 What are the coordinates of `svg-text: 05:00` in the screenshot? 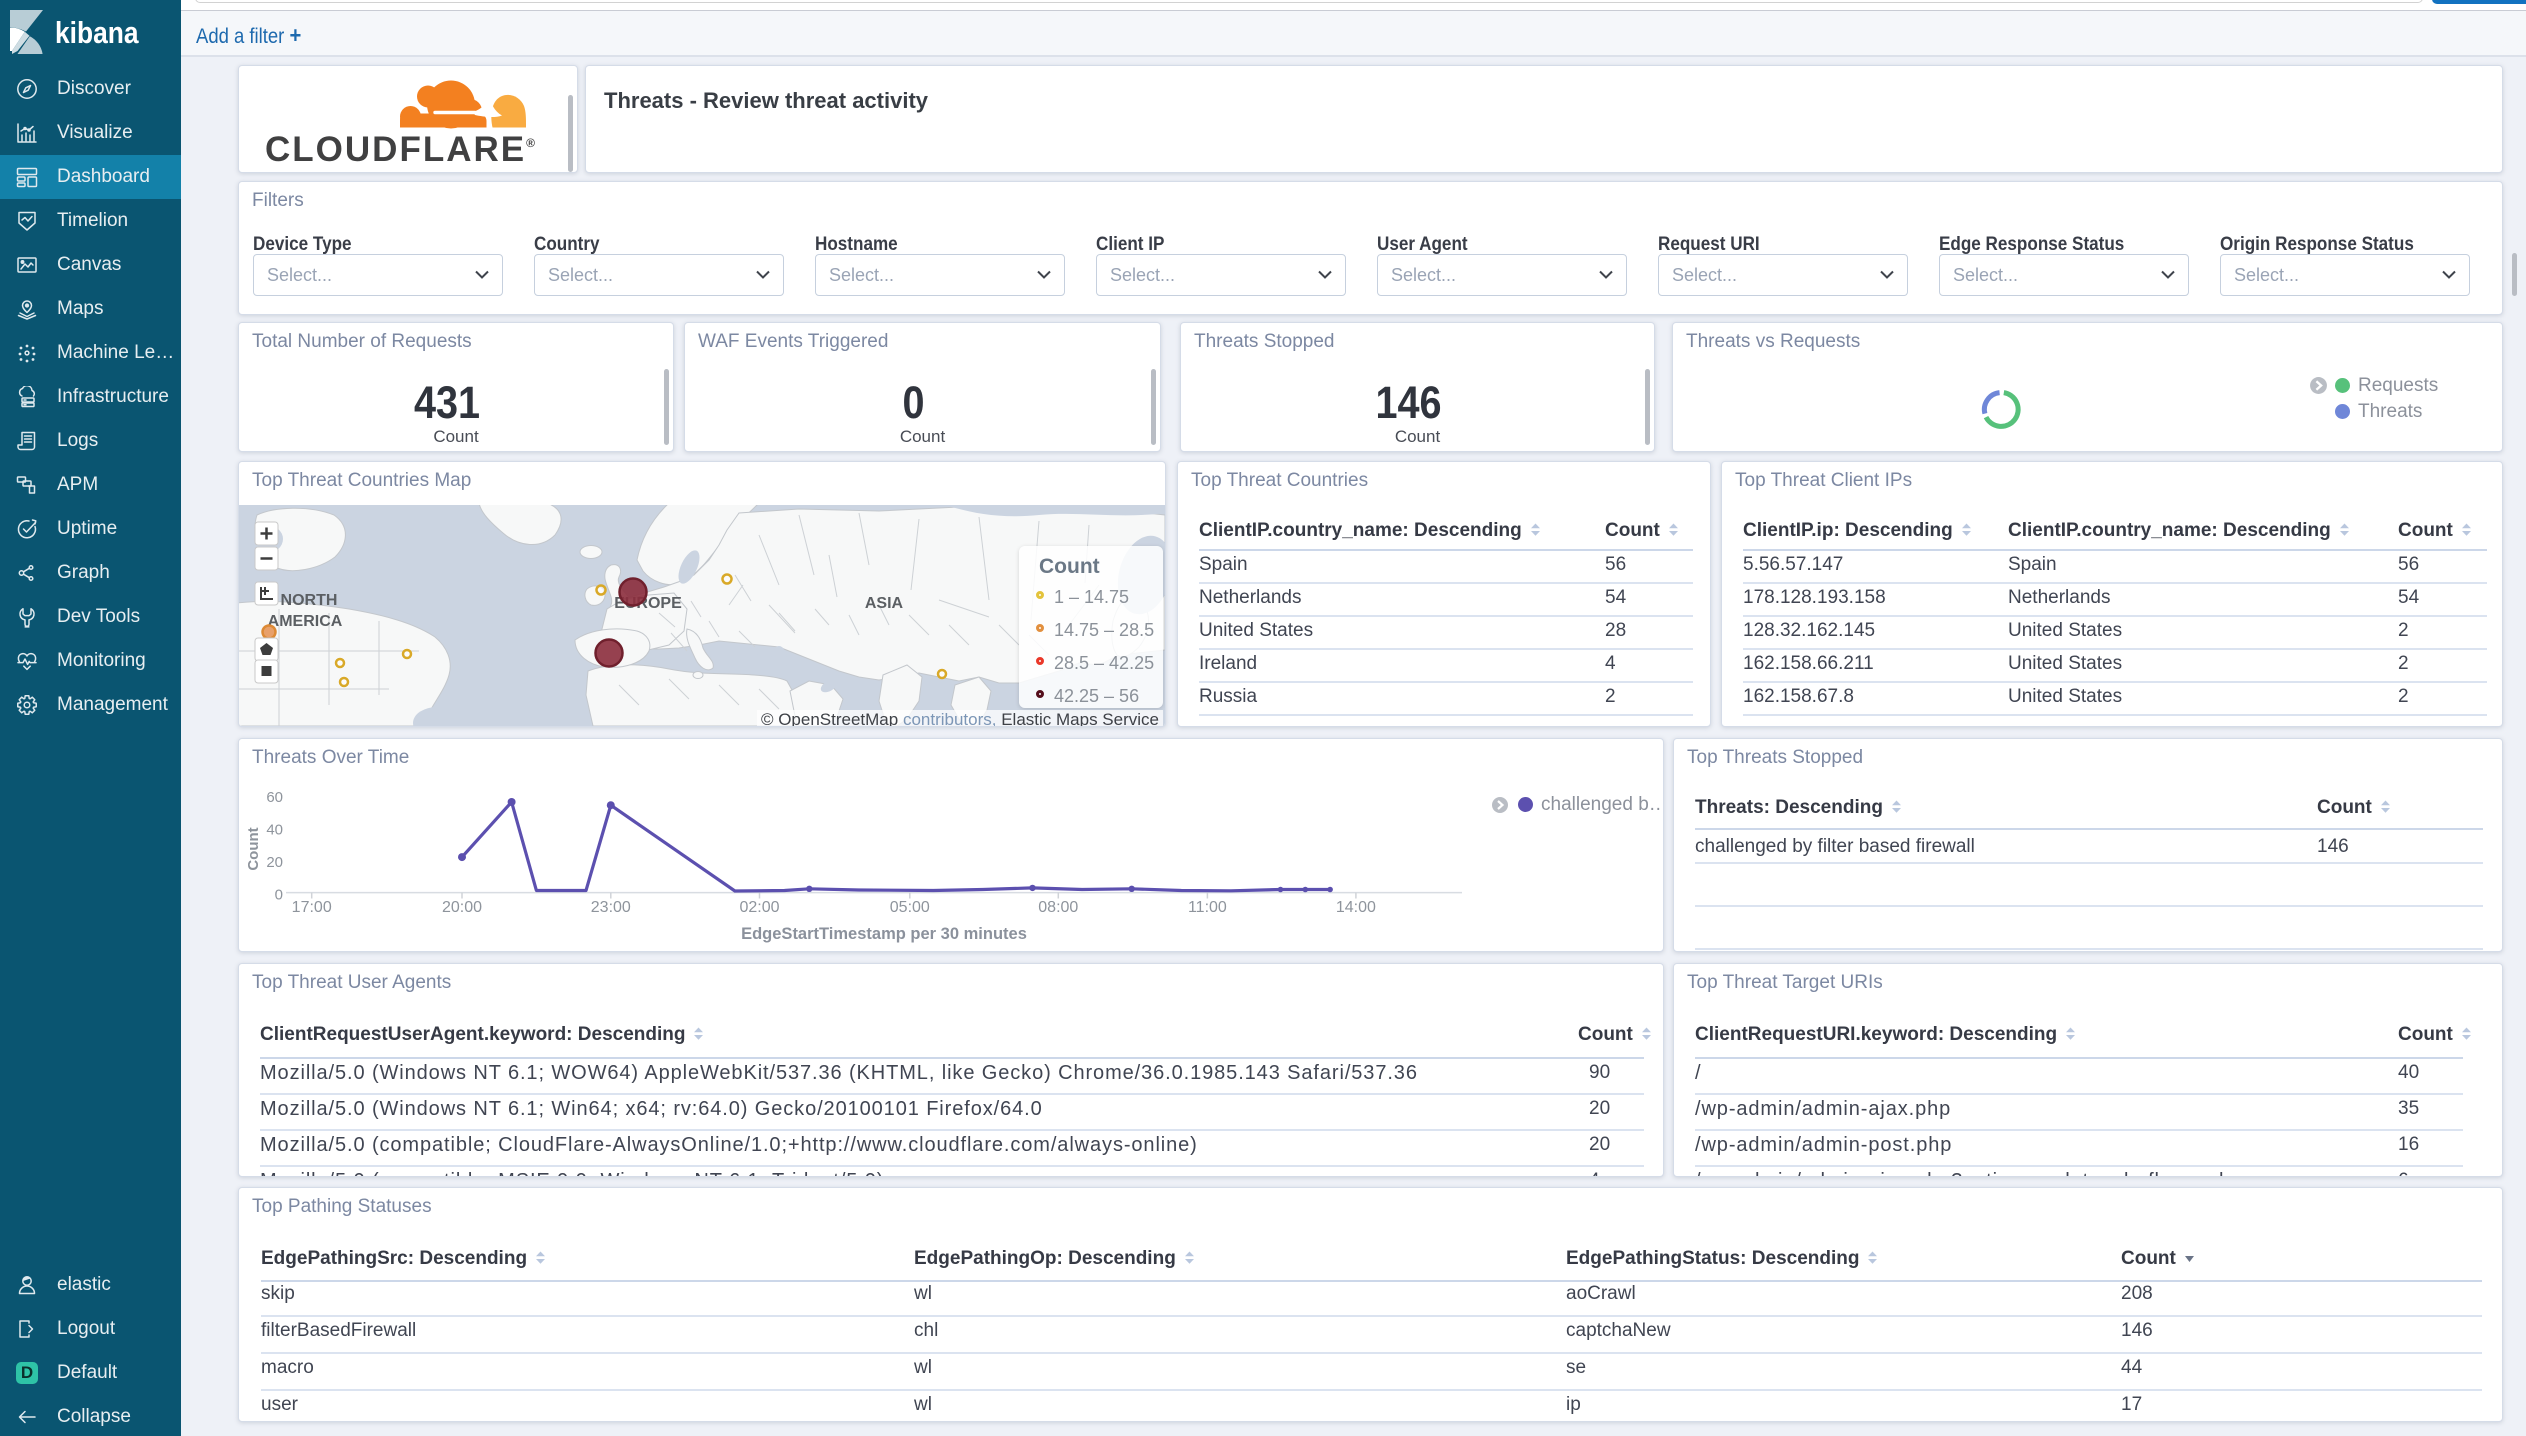 It's located at (910, 907).